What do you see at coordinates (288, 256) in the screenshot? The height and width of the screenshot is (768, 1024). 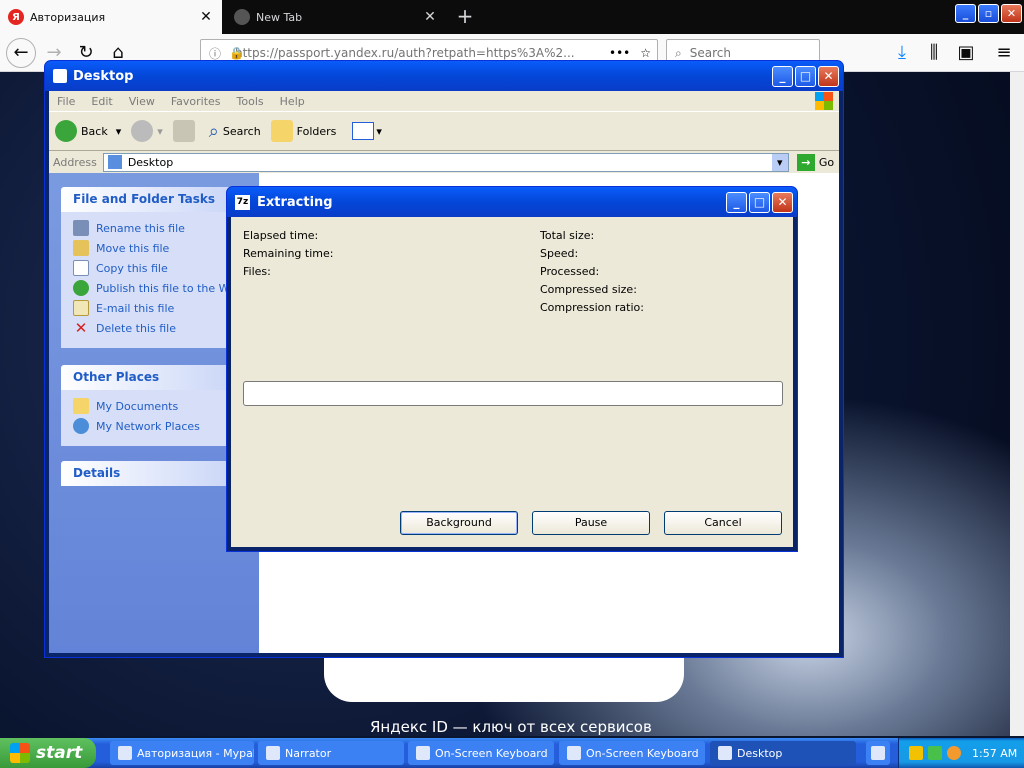 I see `left-stats: Elapsed time: Remaining time: Files:` at bounding box center [288, 256].